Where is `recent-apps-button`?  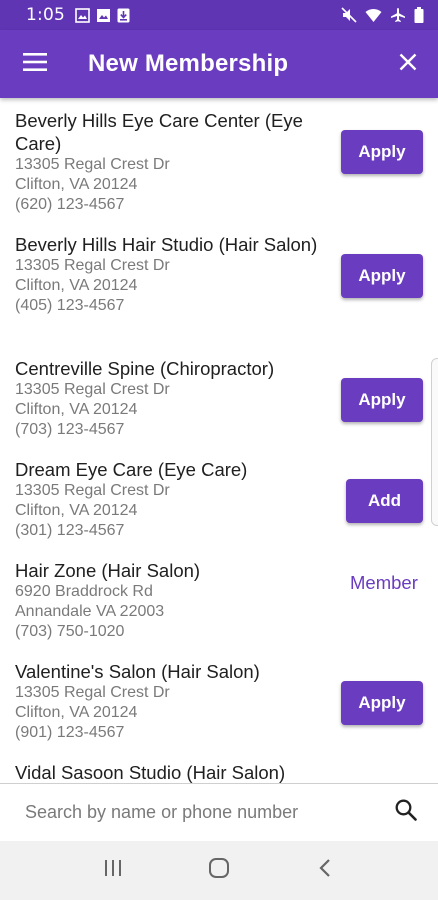 recent-apps-button is located at coordinates (113, 871).